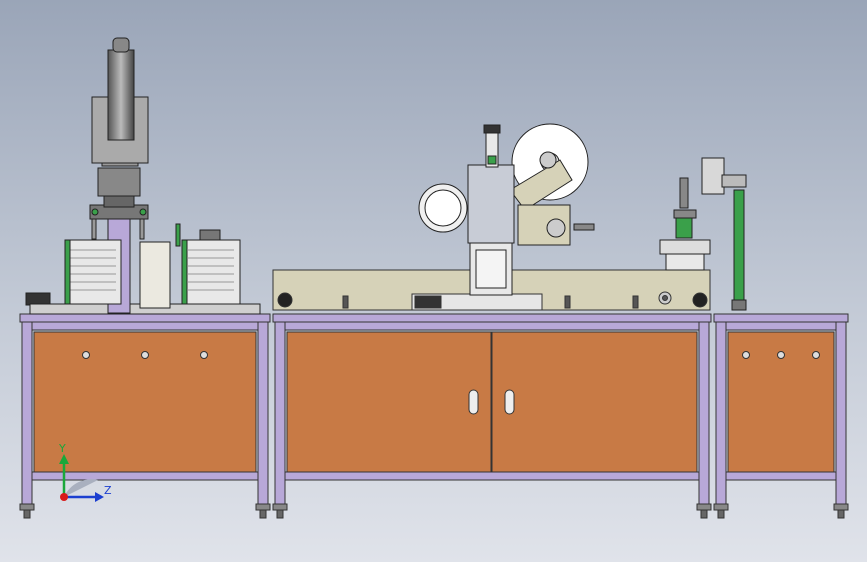  What do you see at coordinates (145, 416) in the screenshot?
I see `left-cabinet` at bounding box center [145, 416].